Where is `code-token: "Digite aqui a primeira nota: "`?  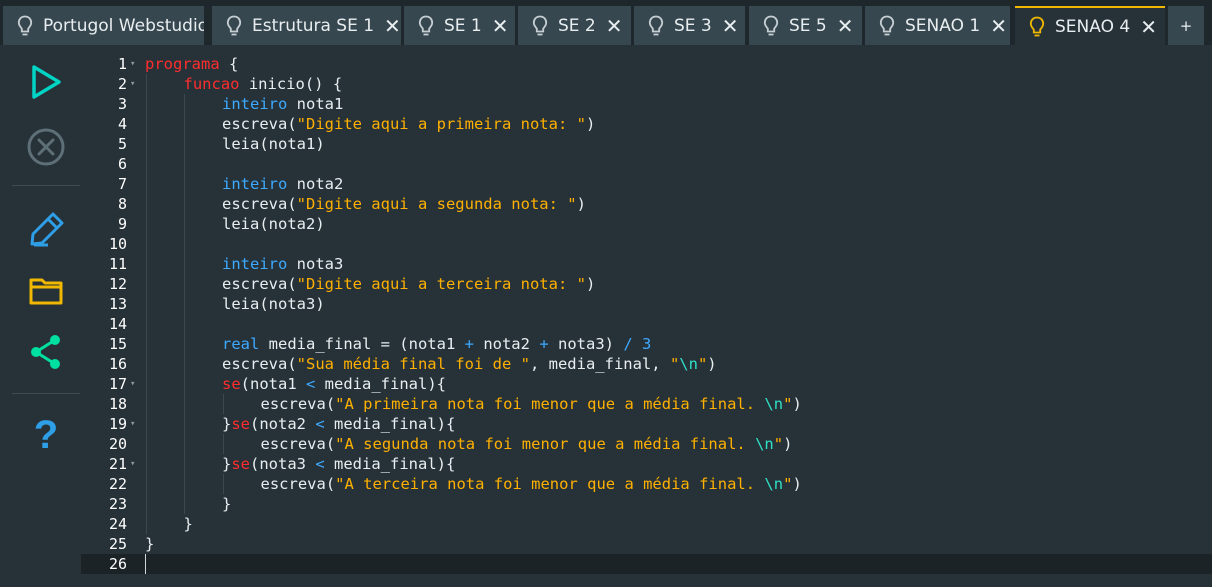 code-token: "Digite aqui a primeira nota: " is located at coordinates (441, 124).